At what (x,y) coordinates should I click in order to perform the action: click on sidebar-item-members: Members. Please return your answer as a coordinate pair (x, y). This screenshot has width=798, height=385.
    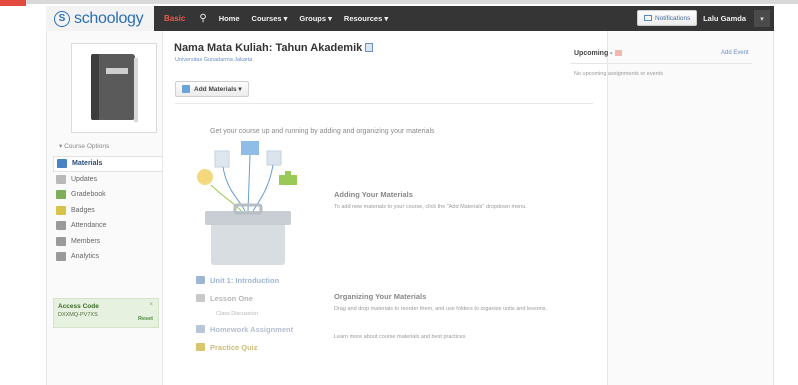
    Looking at the image, I should click on (107, 242).